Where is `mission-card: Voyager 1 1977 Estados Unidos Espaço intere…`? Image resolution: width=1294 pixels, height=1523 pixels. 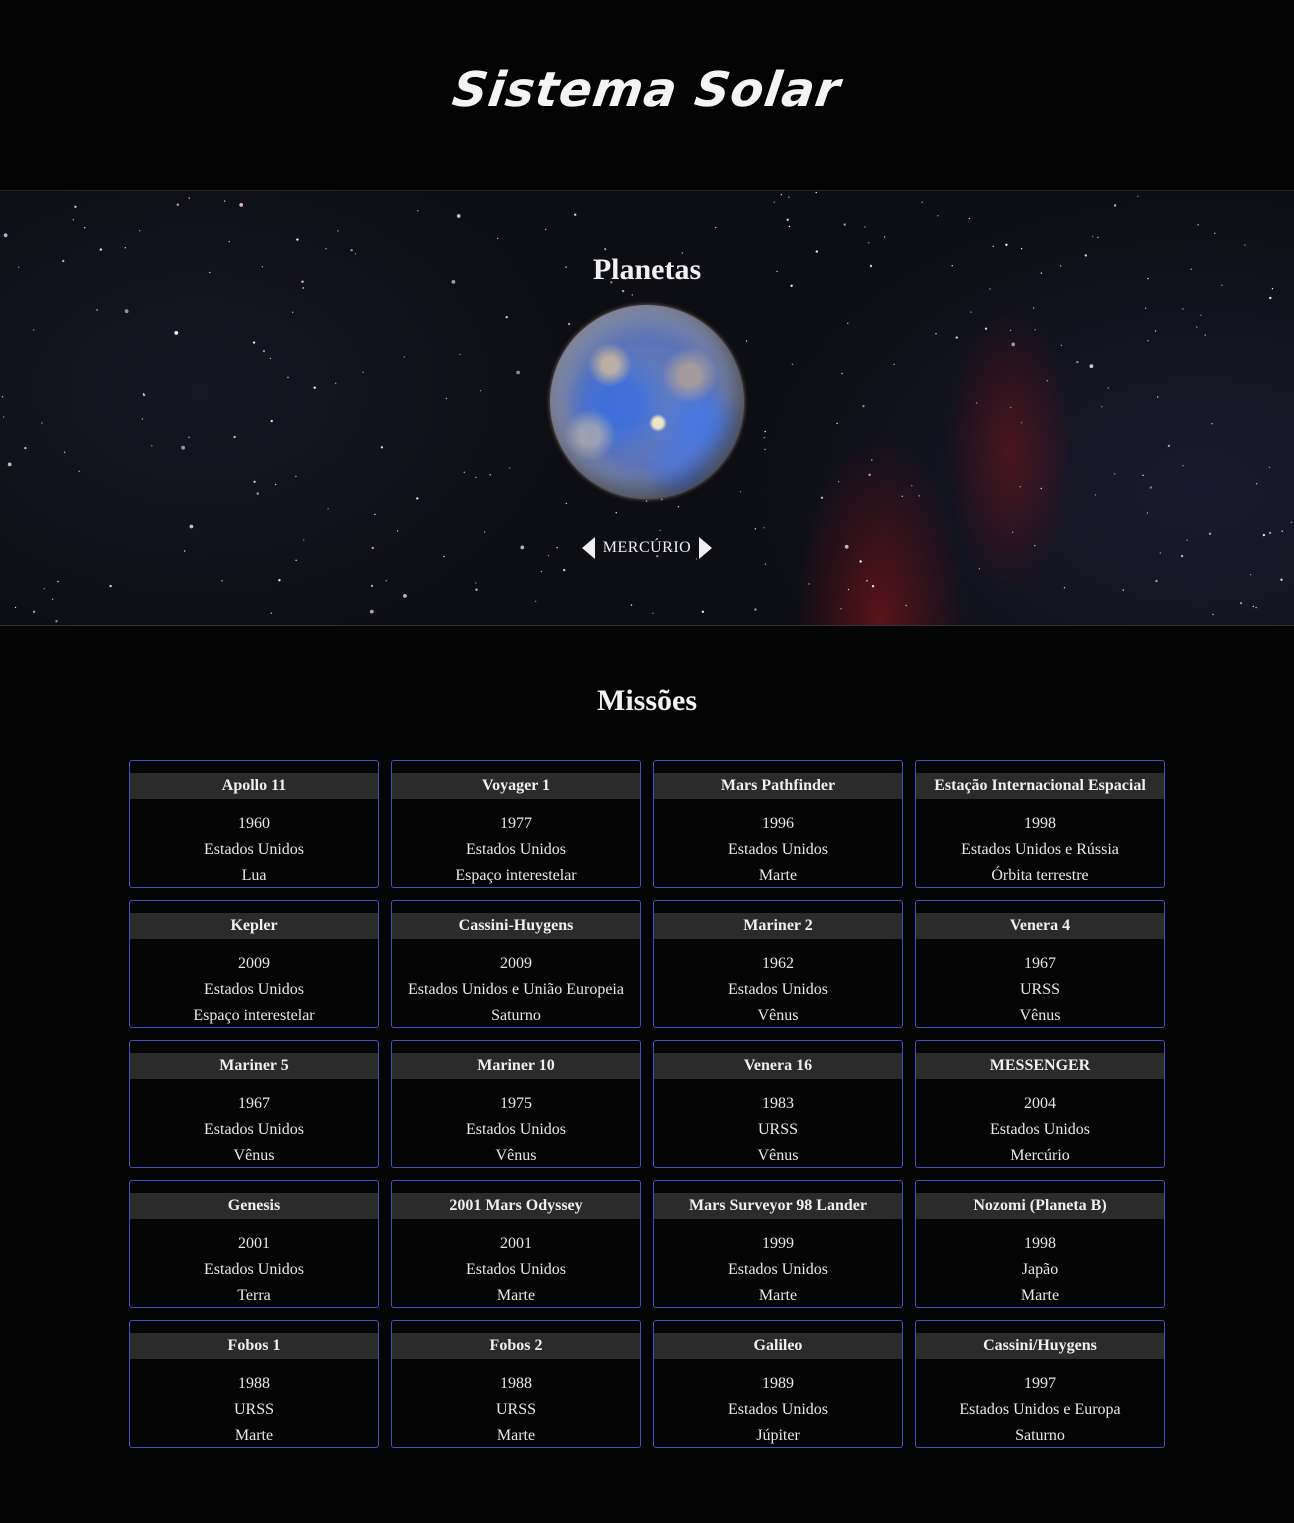
mission-card: Voyager 1 1977 Estados Unidos Espaço intere… is located at coordinates (516, 824).